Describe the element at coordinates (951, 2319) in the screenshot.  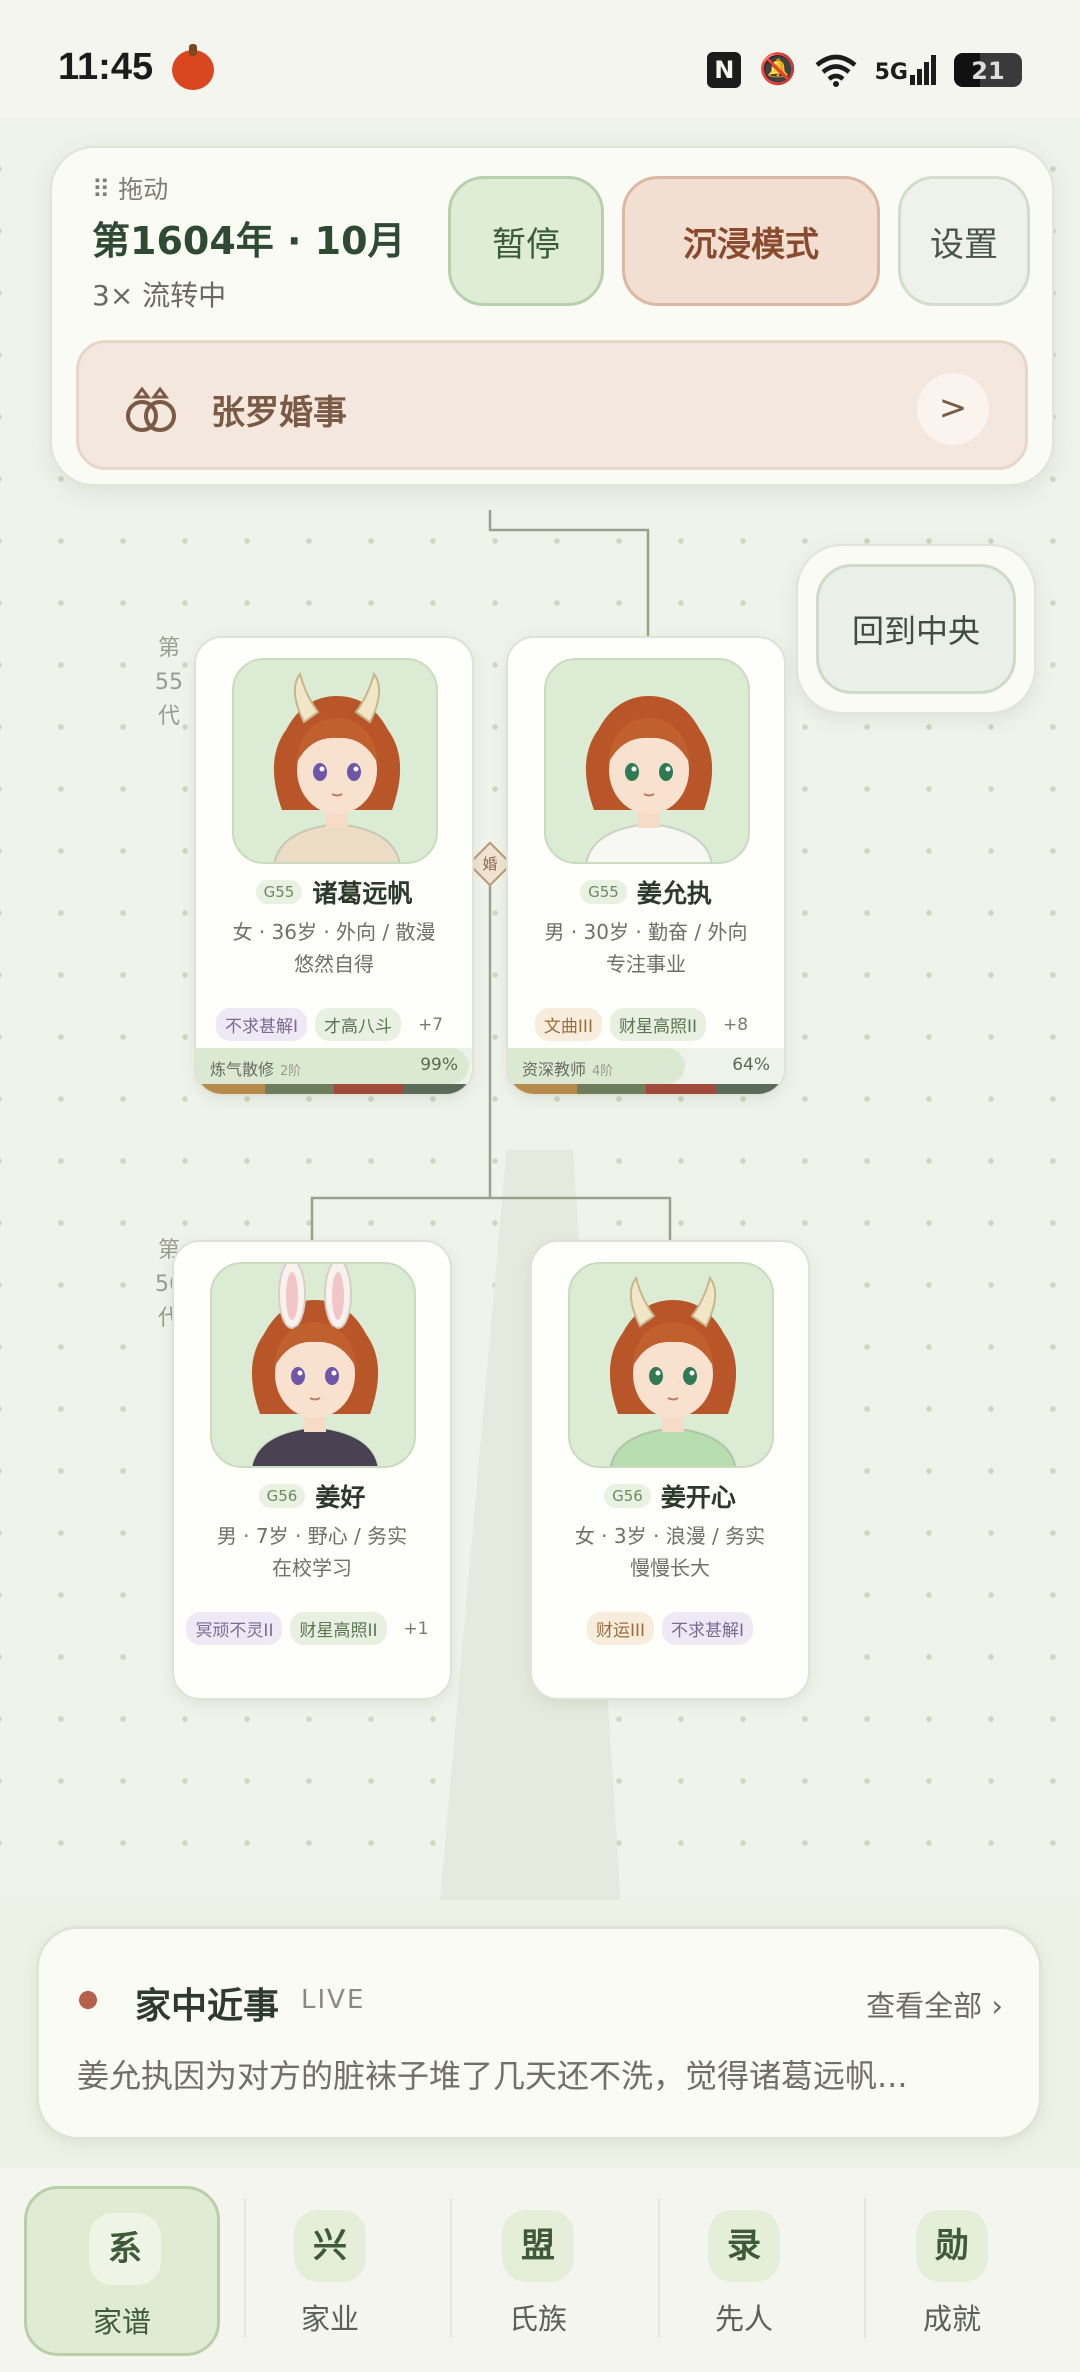
I see `nav-label: 成就` at that location.